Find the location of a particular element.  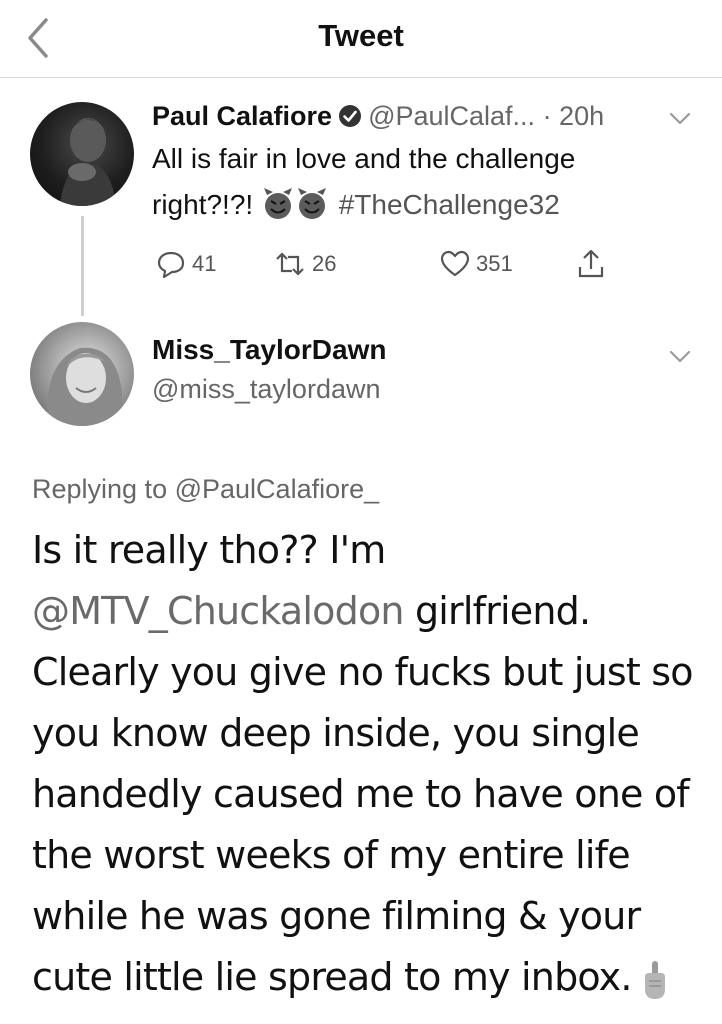

tweet1-text-line: right?!?! #TheChallenge32 is located at coordinates (412, 205).